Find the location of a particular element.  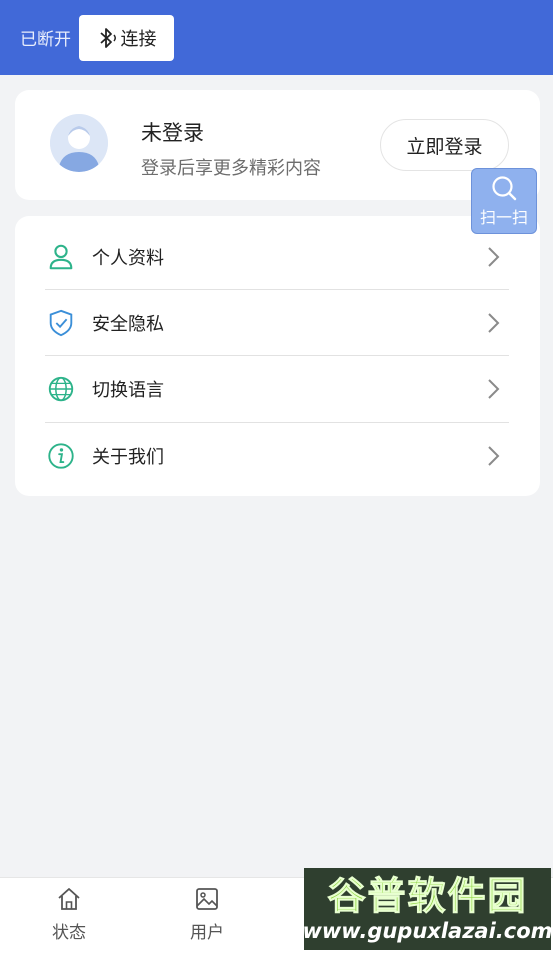

profile-subtitle: 登录后享更多精彩内容 is located at coordinates (231, 168).